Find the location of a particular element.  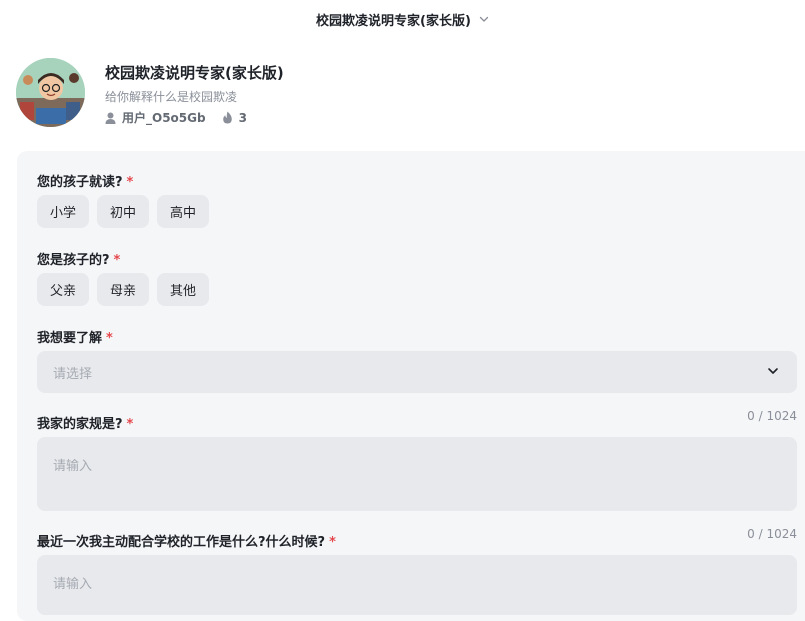

option-senior-high: 高中 is located at coordinates (183, 211).